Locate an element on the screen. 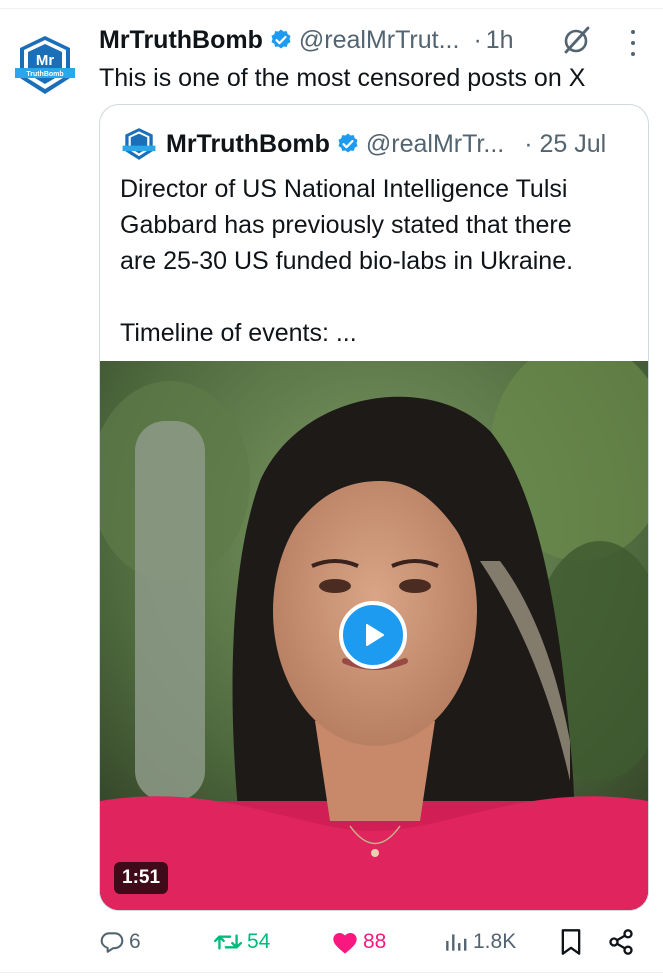 This screenshot has width=663, height=978. bookmark-button is located at coordinates (573, 942).